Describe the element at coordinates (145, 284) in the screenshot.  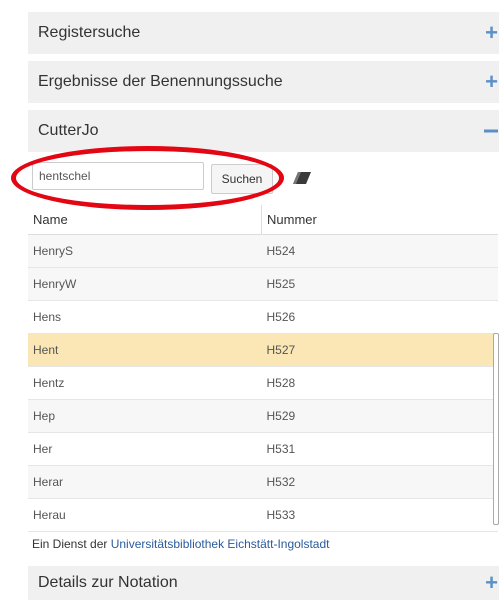
I see `cell-name: HenryW` at that location.